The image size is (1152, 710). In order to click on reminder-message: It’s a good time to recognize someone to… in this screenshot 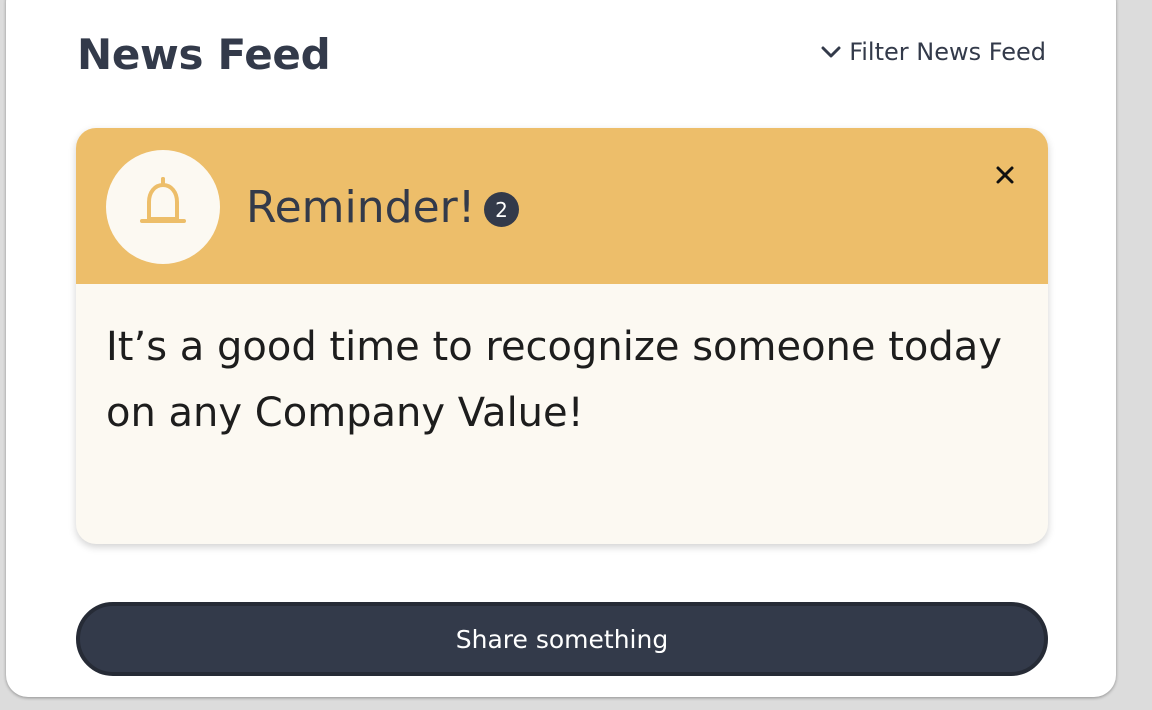, I will do `click(554, 380)`.